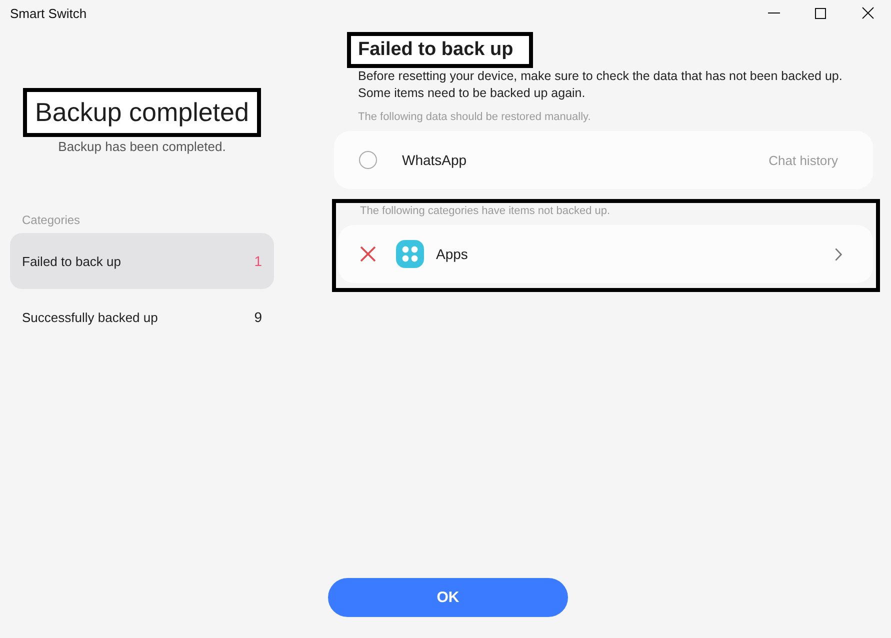 The width and height of the screenshot is (891, 638). Describe the element at coordinates (803, 160) in the screenshot. I see `item-detail: Chat history` at that location.